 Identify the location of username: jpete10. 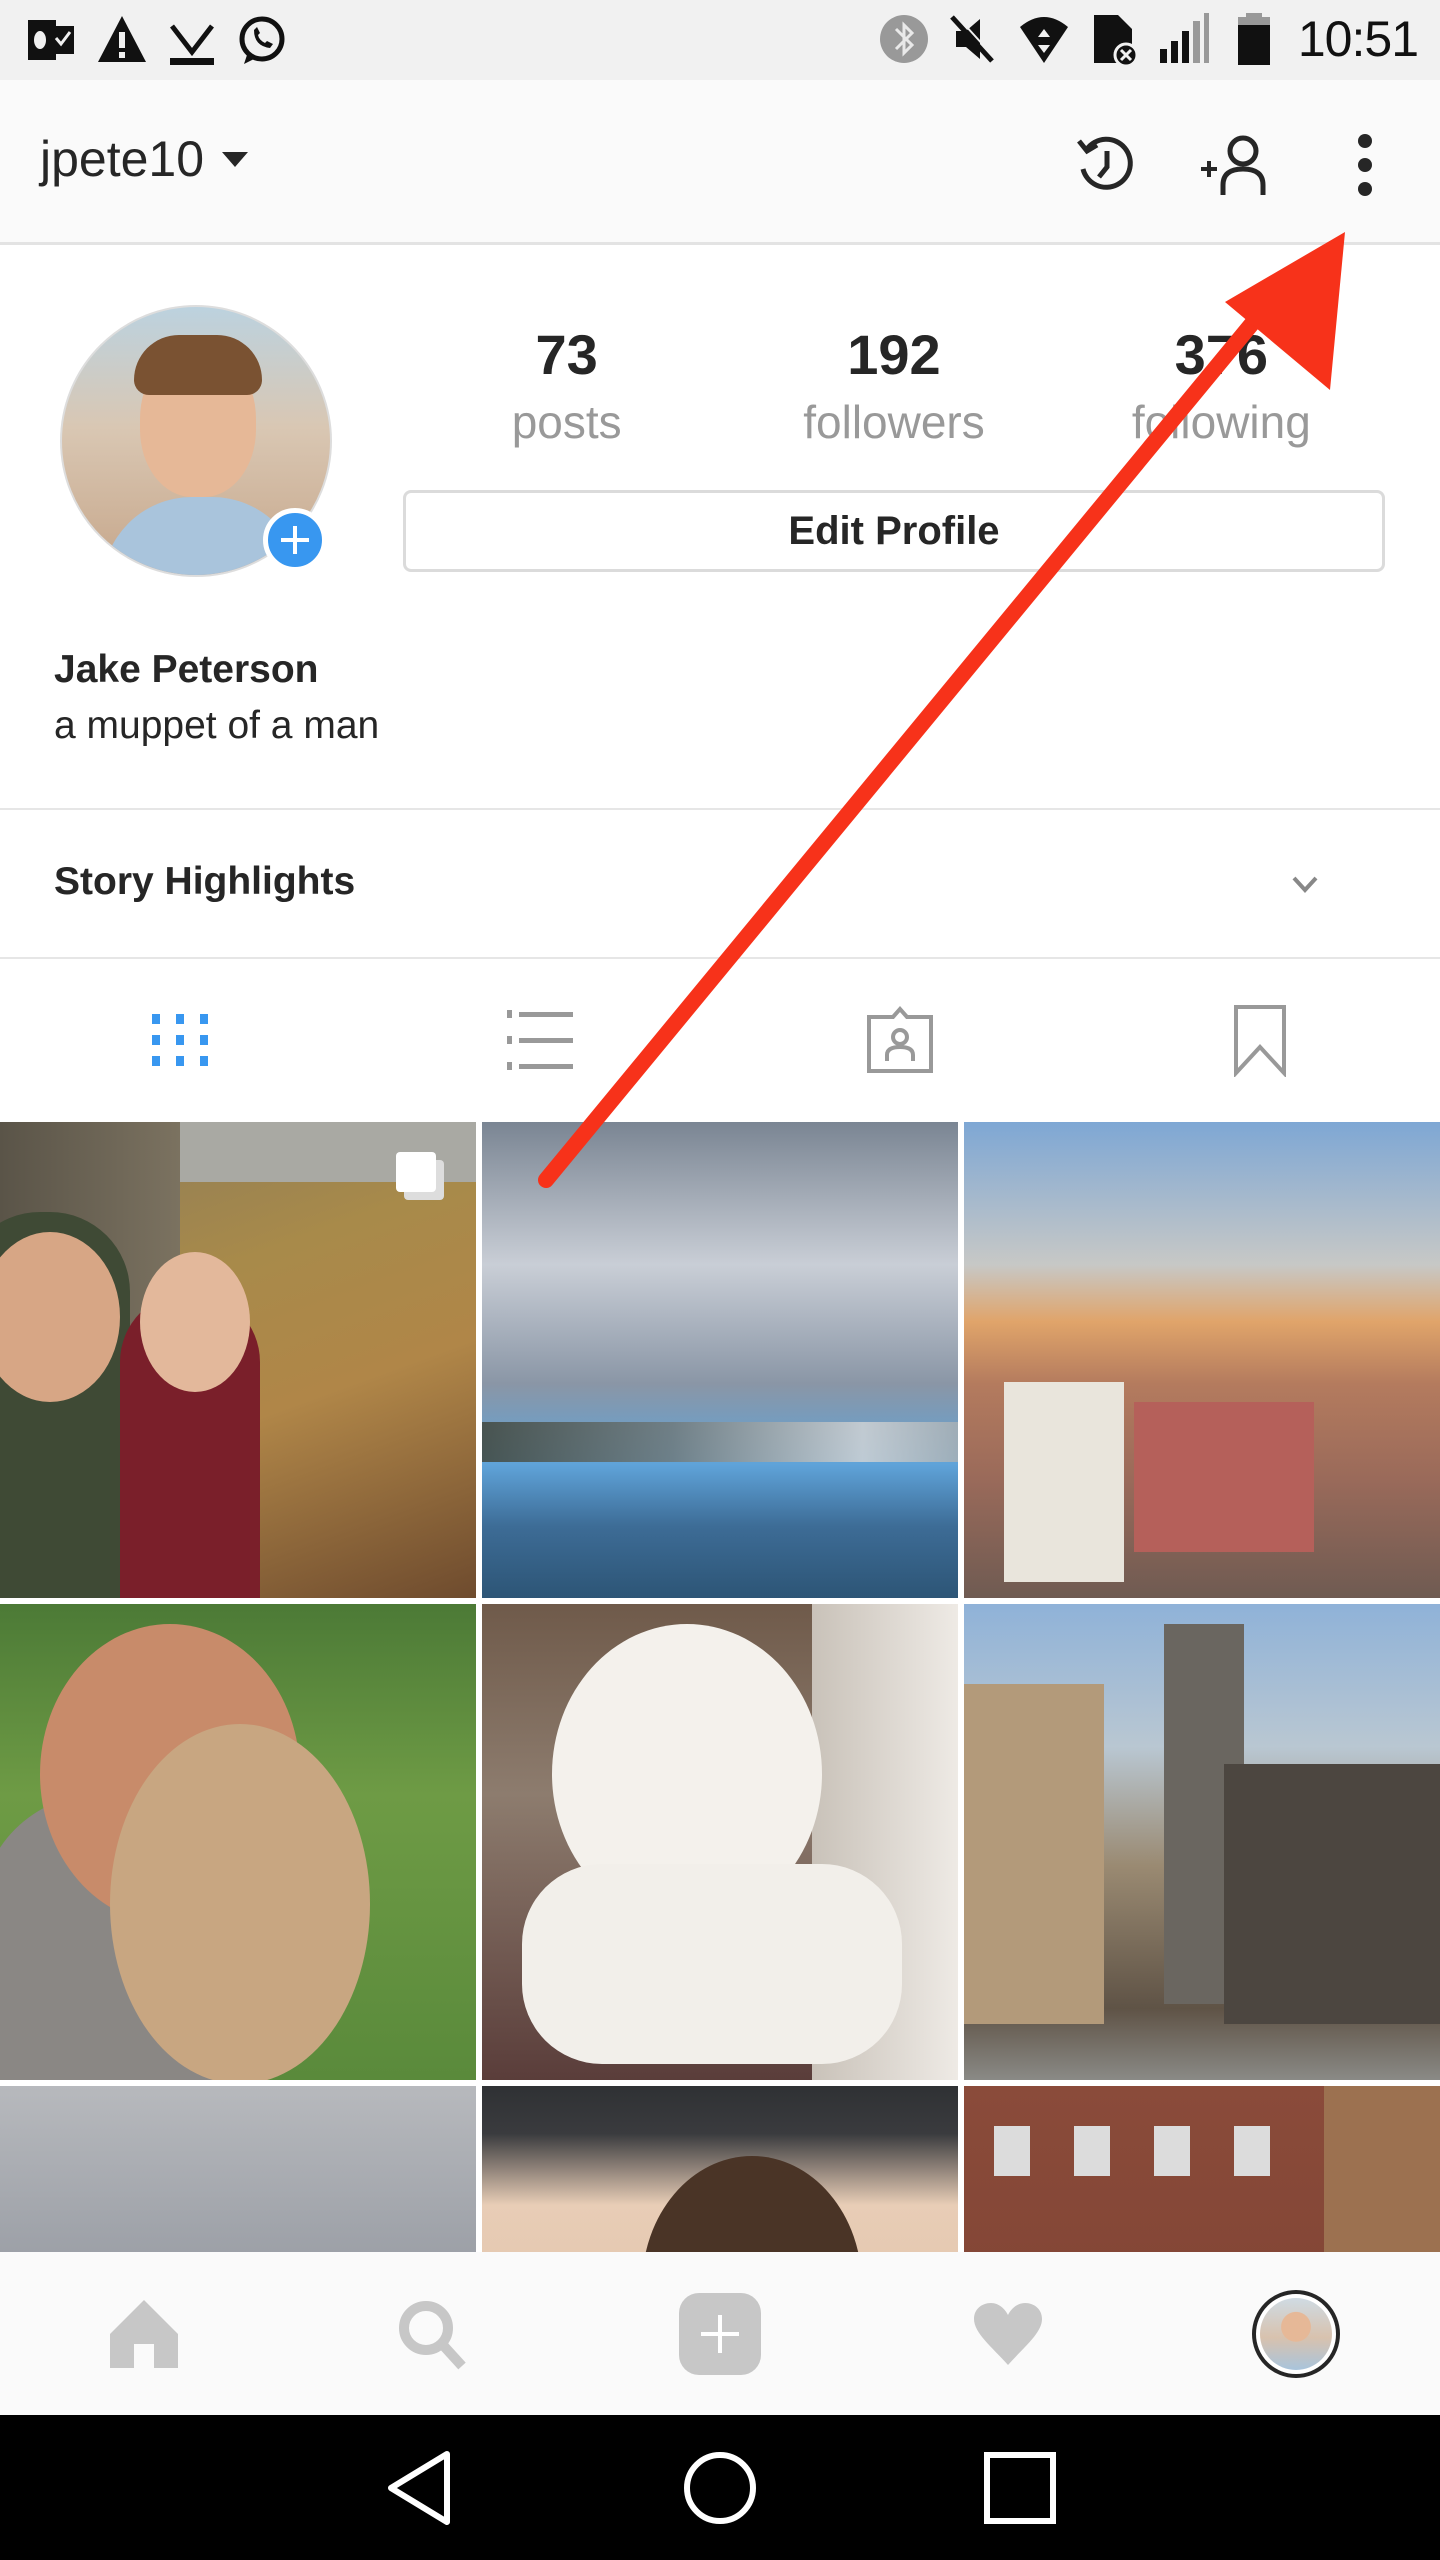
(122, 159).